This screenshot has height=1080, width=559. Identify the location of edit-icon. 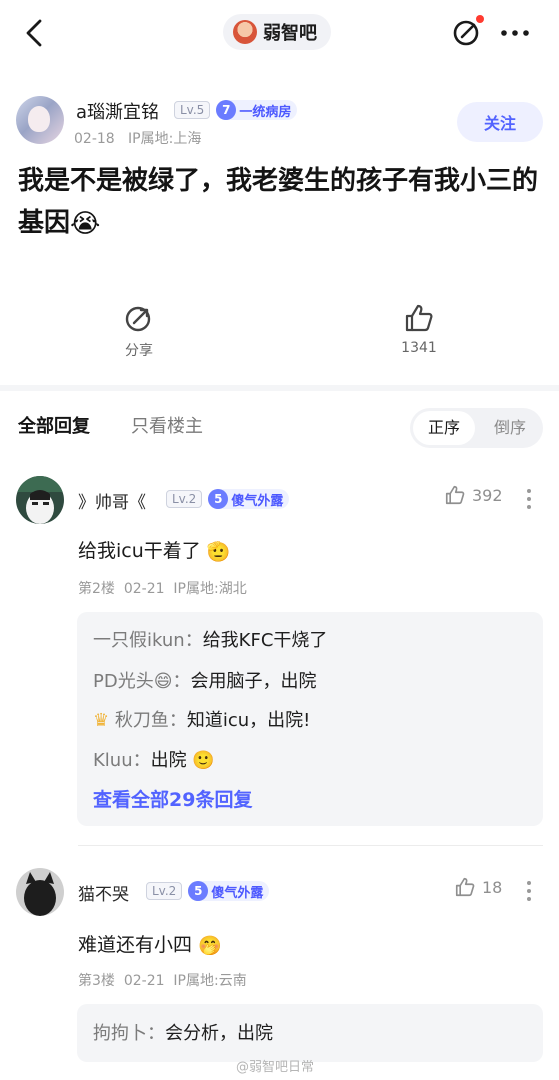
(468, 32).